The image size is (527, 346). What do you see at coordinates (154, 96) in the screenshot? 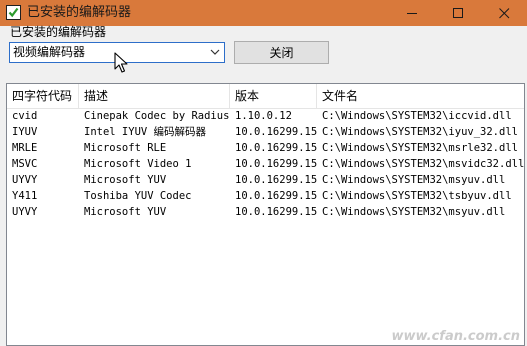
I see `column-header-description: 描述` at bounding box center [154, 96].